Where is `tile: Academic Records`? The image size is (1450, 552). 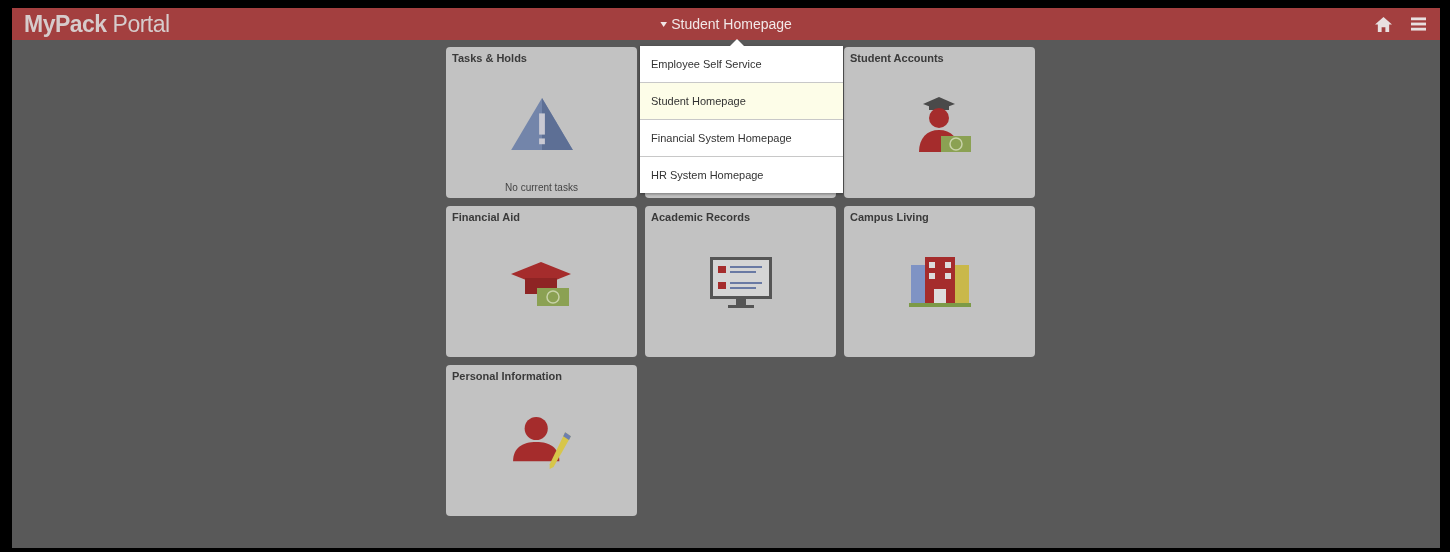 tile: Academic Records is located at coordinates (740, 281).